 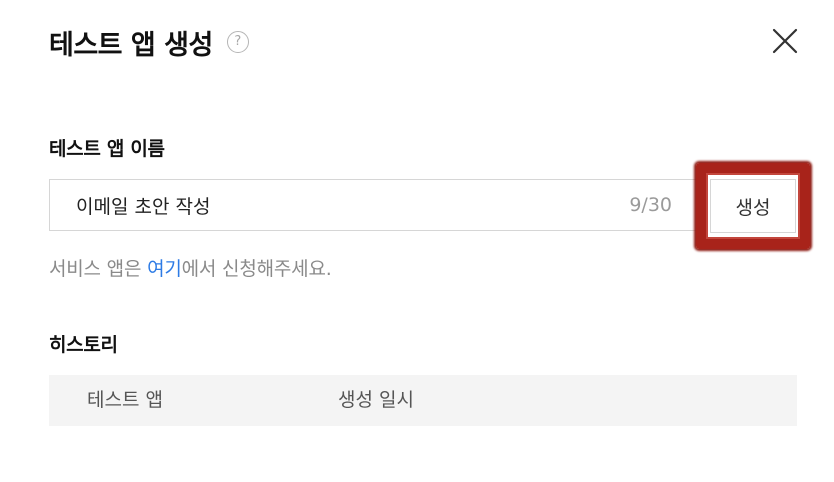 What do you see at coordinates (98, 269) in the screenshot?
I see `hint-prefix: 서비스 앱은` at bounding box center [98, 269].